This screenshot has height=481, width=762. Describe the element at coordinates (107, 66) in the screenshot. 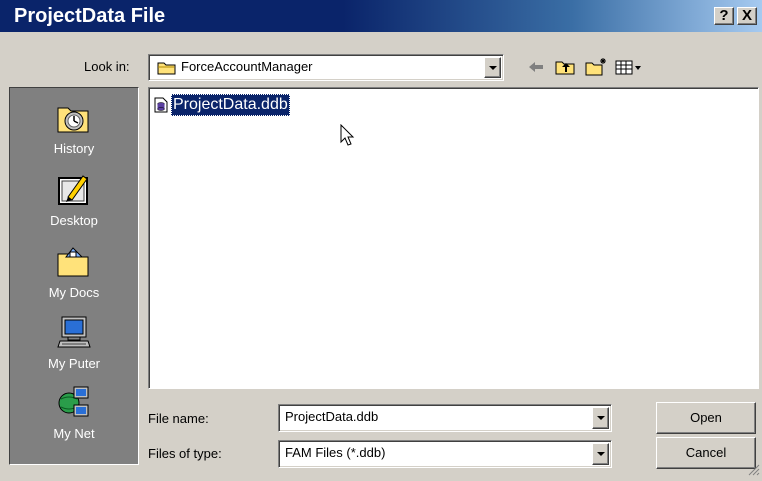

I see `look-in-label: Look in:` at that location.